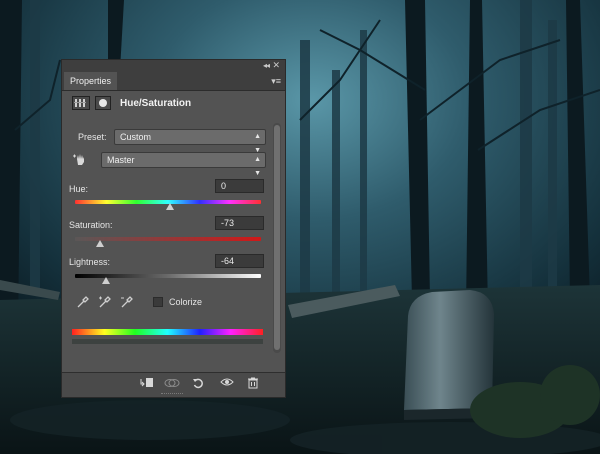 The width and height of the screenshot is (600, 454). What do you see at coordinates (173, 66) in the screenshot?
I see `panel-top-strip: ◂◂ ✕` at bounding box center [173, 66].